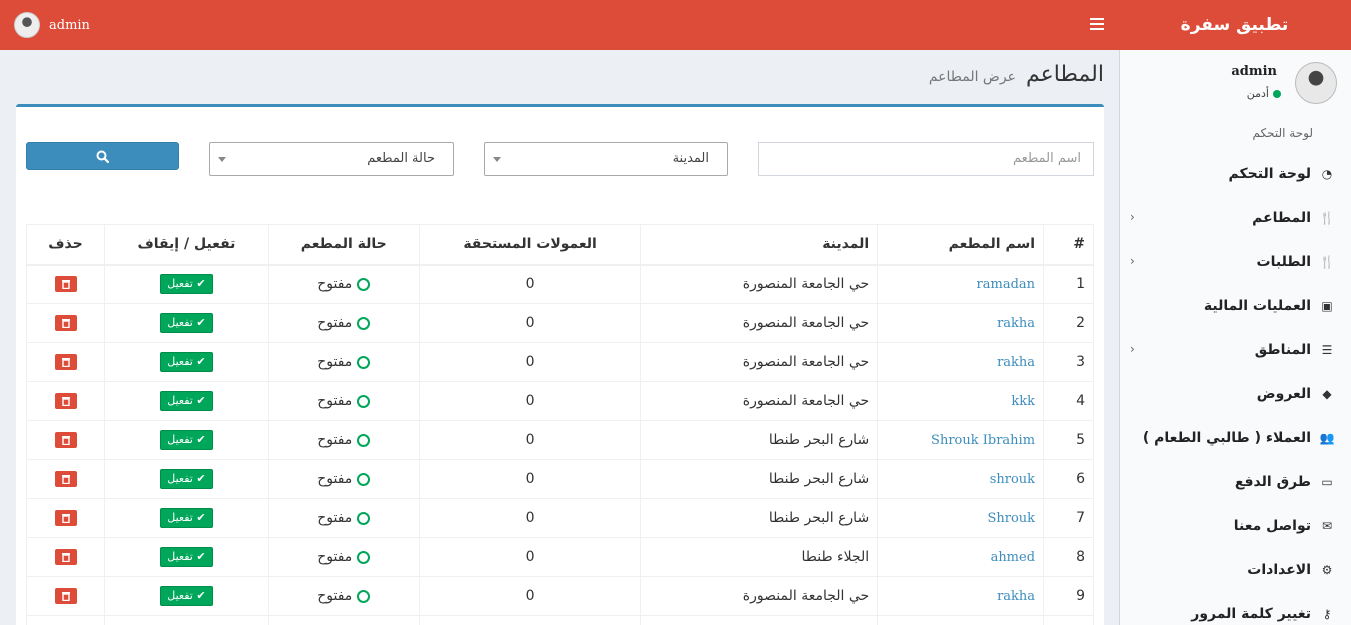  What do you see at coordinates (1235, 526) in the screenshot?
I see `sidebar-item: ✉ تواصل معنا` at bounding box center [1235, 526].